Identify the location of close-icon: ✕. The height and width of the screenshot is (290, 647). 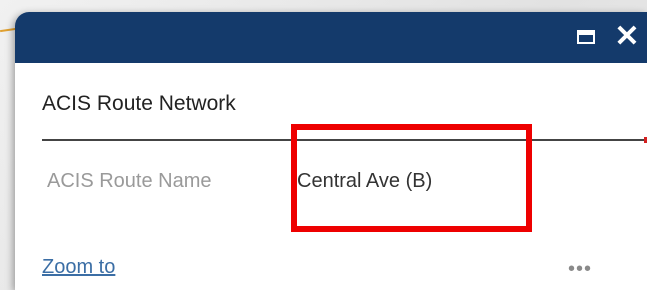
(627, 36).